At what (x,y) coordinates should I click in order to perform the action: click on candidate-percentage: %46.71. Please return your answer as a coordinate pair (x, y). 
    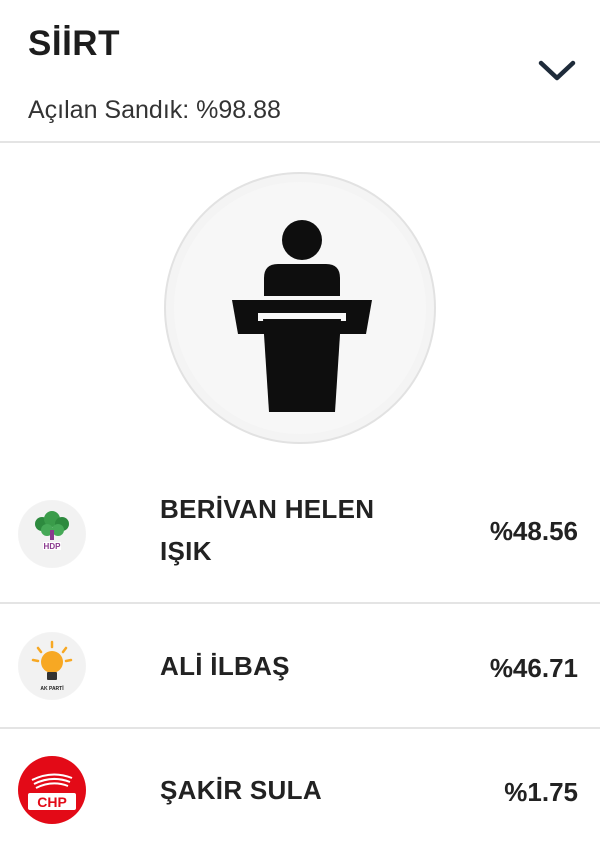
    Looking at the image, I should click on (533, 668).